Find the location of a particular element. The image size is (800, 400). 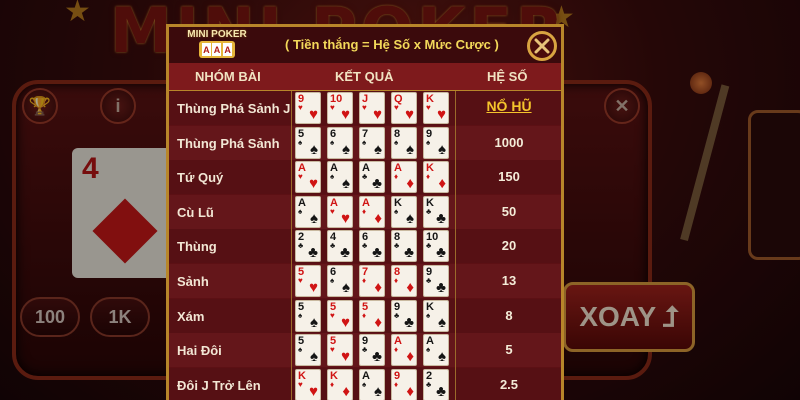

playing-card: 9 ♣ ♣ is located at coordinates (436, 281).